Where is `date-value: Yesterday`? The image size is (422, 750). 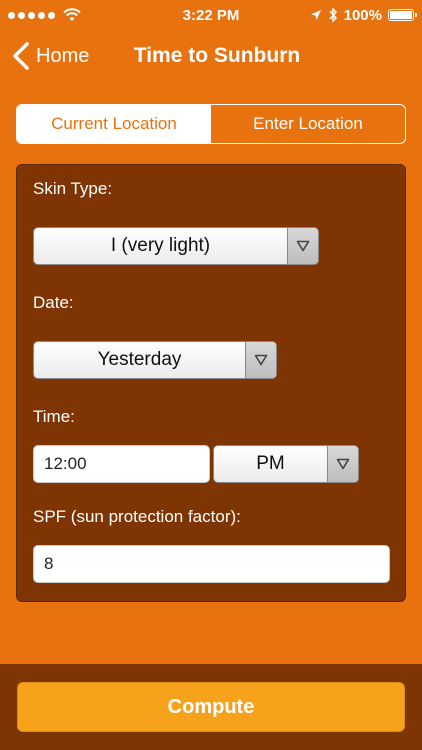 date-value: Yesterday is located at coordinates (139, 359).